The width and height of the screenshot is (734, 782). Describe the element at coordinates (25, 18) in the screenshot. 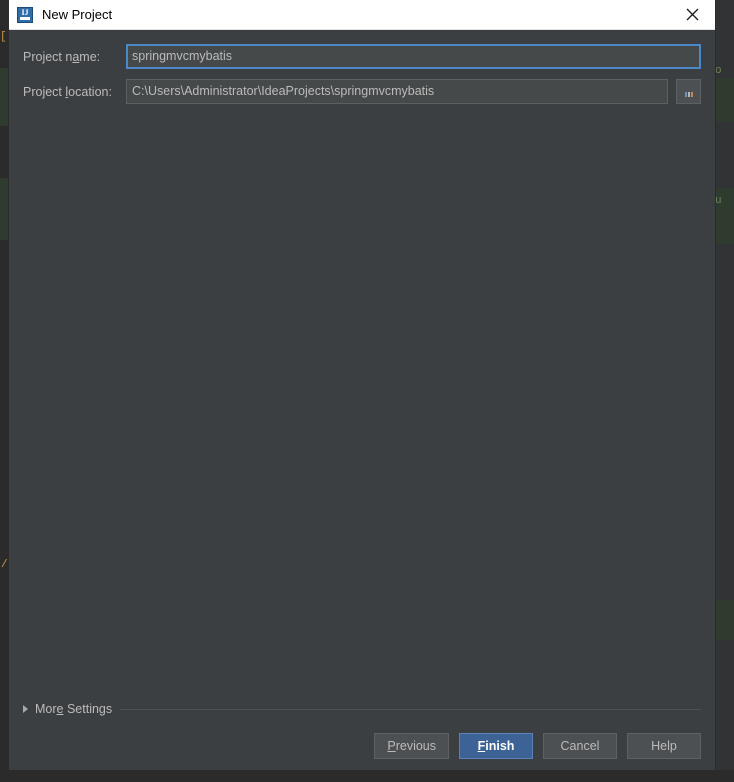

I see `app-icon-bar` at that location.